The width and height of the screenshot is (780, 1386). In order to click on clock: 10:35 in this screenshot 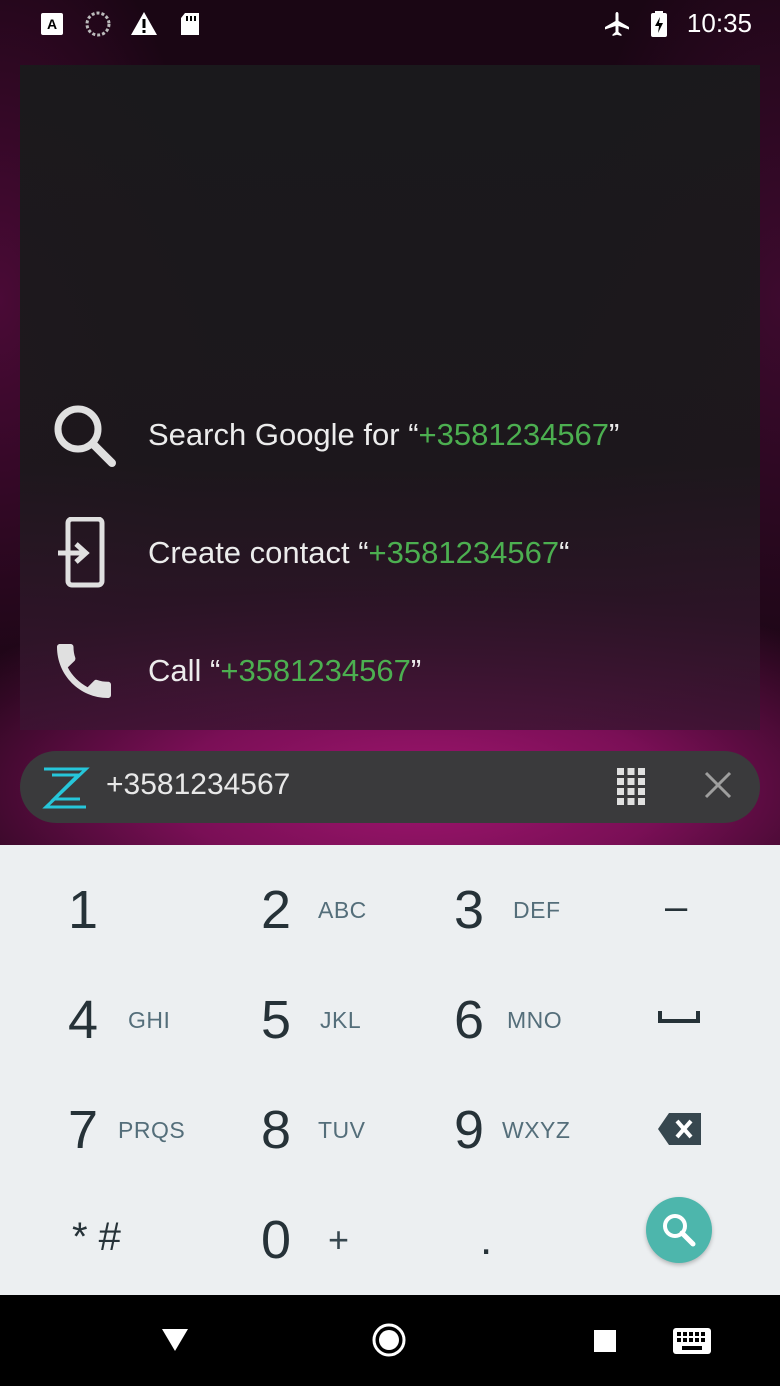, I will do `click(719, 23)`.